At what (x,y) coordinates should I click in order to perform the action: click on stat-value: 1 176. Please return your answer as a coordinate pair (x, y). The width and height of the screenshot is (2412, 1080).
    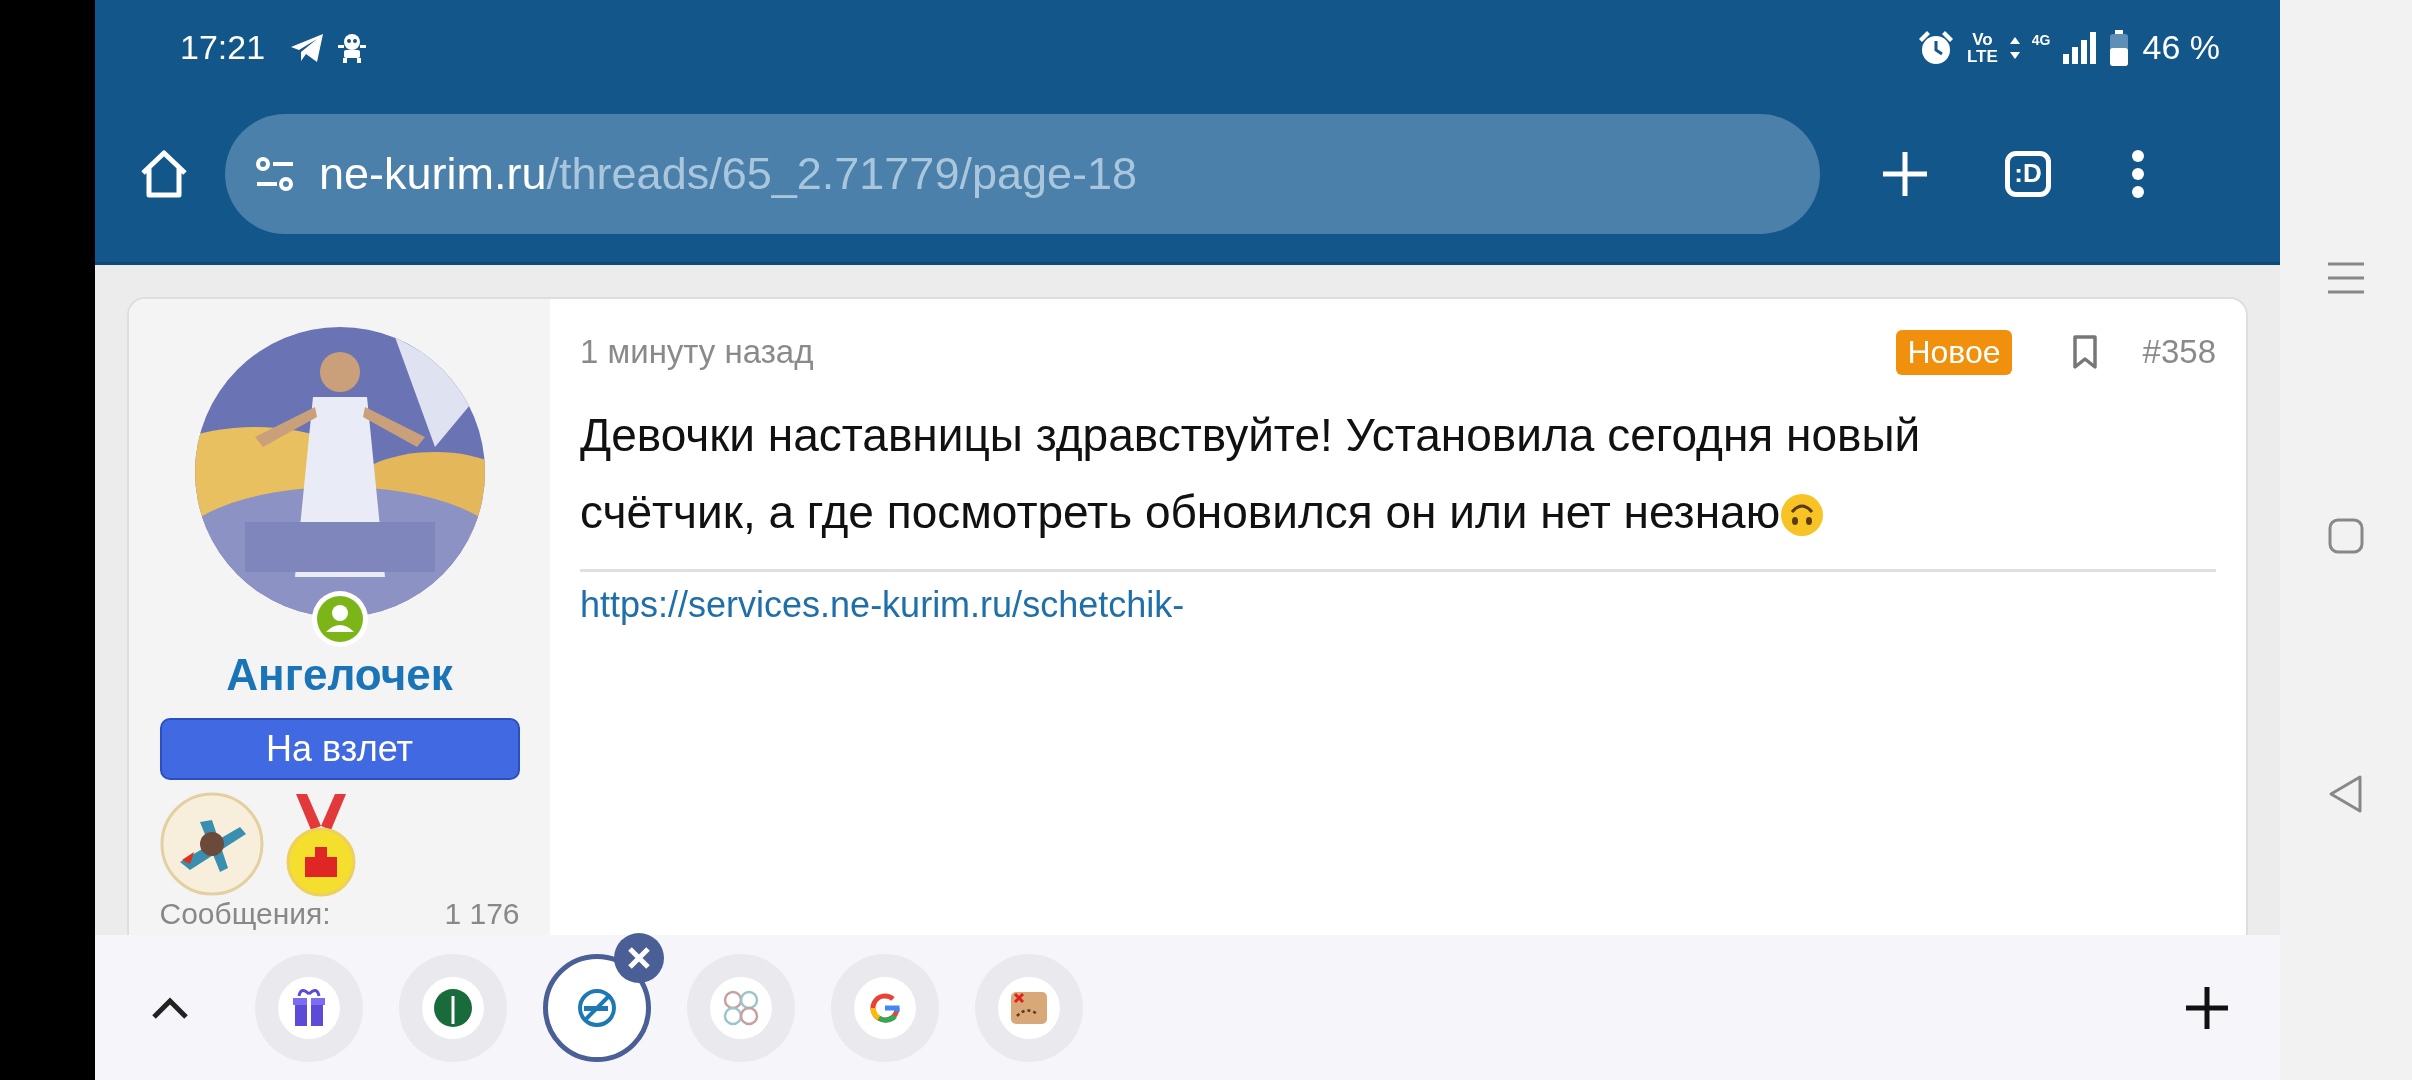
    Looking at the image, I should click on (482, 914).